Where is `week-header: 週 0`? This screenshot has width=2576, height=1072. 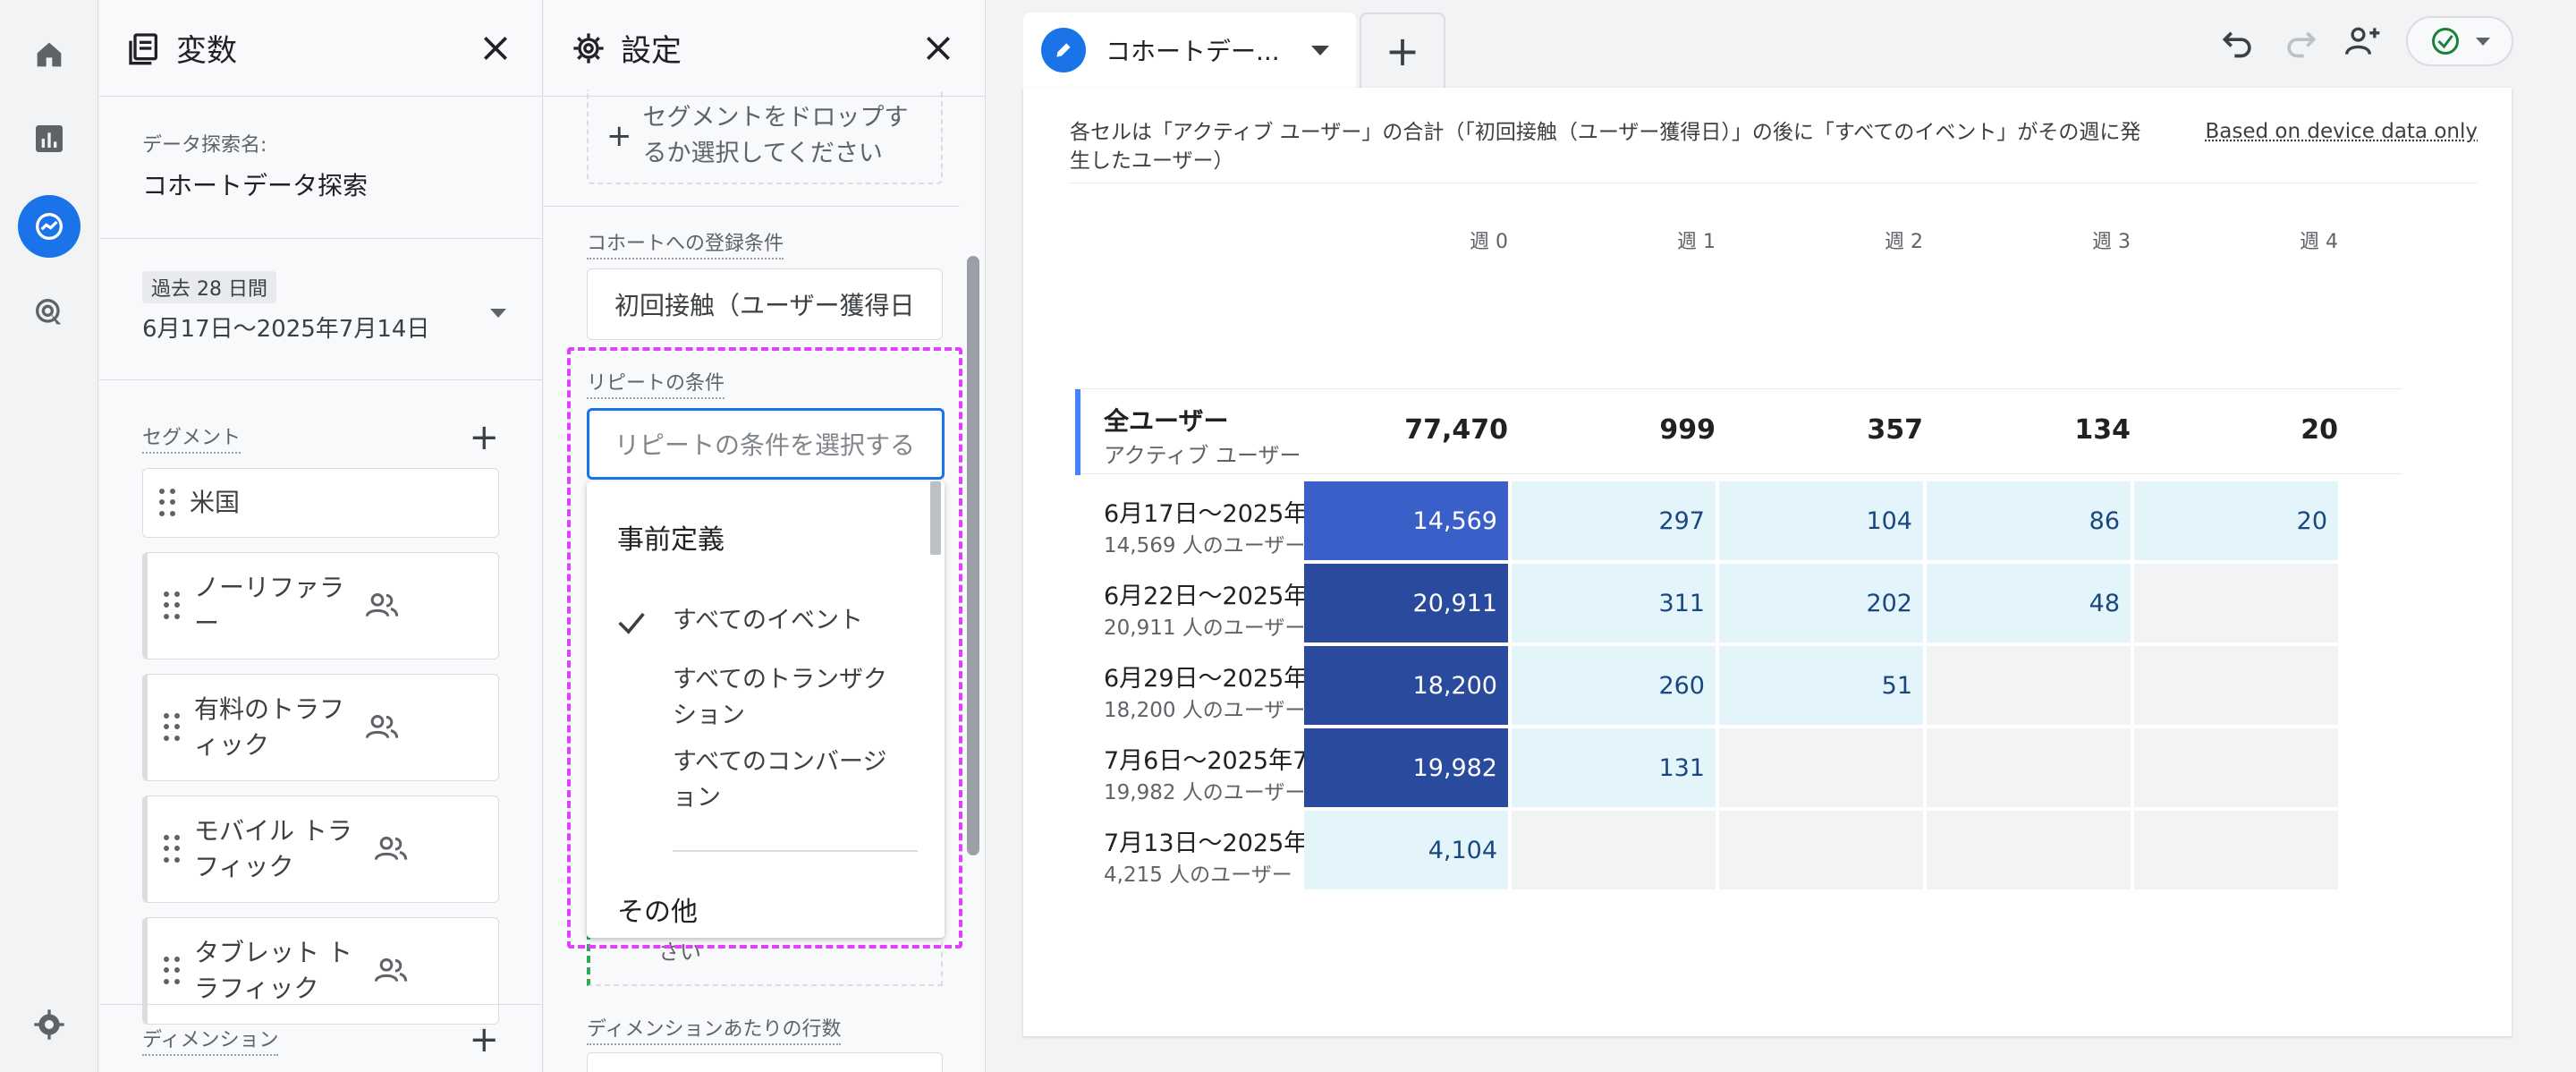
week-header: 週 0 is located at coordinates (1489, 242).